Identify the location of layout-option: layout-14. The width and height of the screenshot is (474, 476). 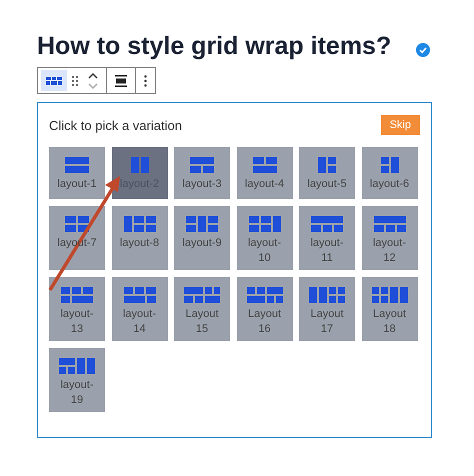
(140, 309).